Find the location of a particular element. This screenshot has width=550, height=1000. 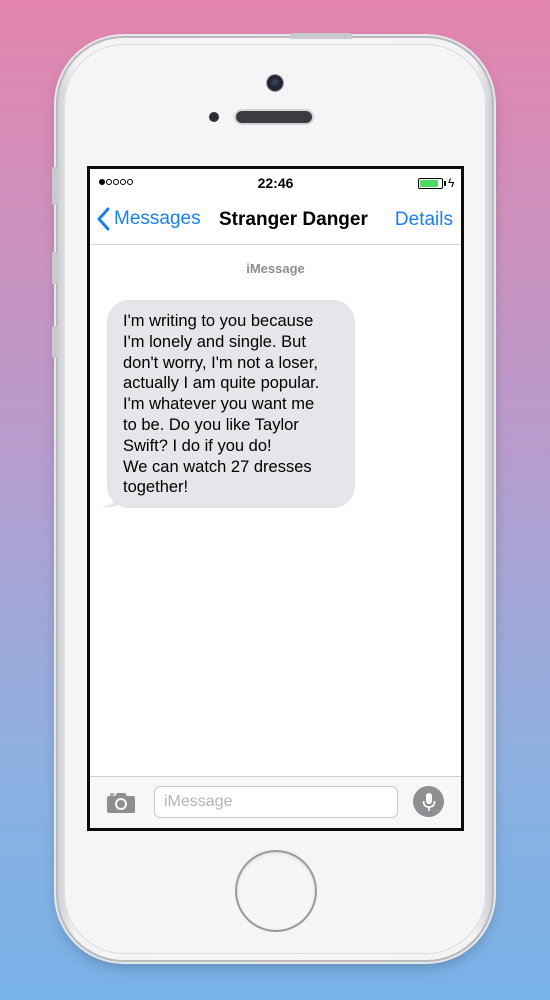

message-input is located at coordinates (276, 802).